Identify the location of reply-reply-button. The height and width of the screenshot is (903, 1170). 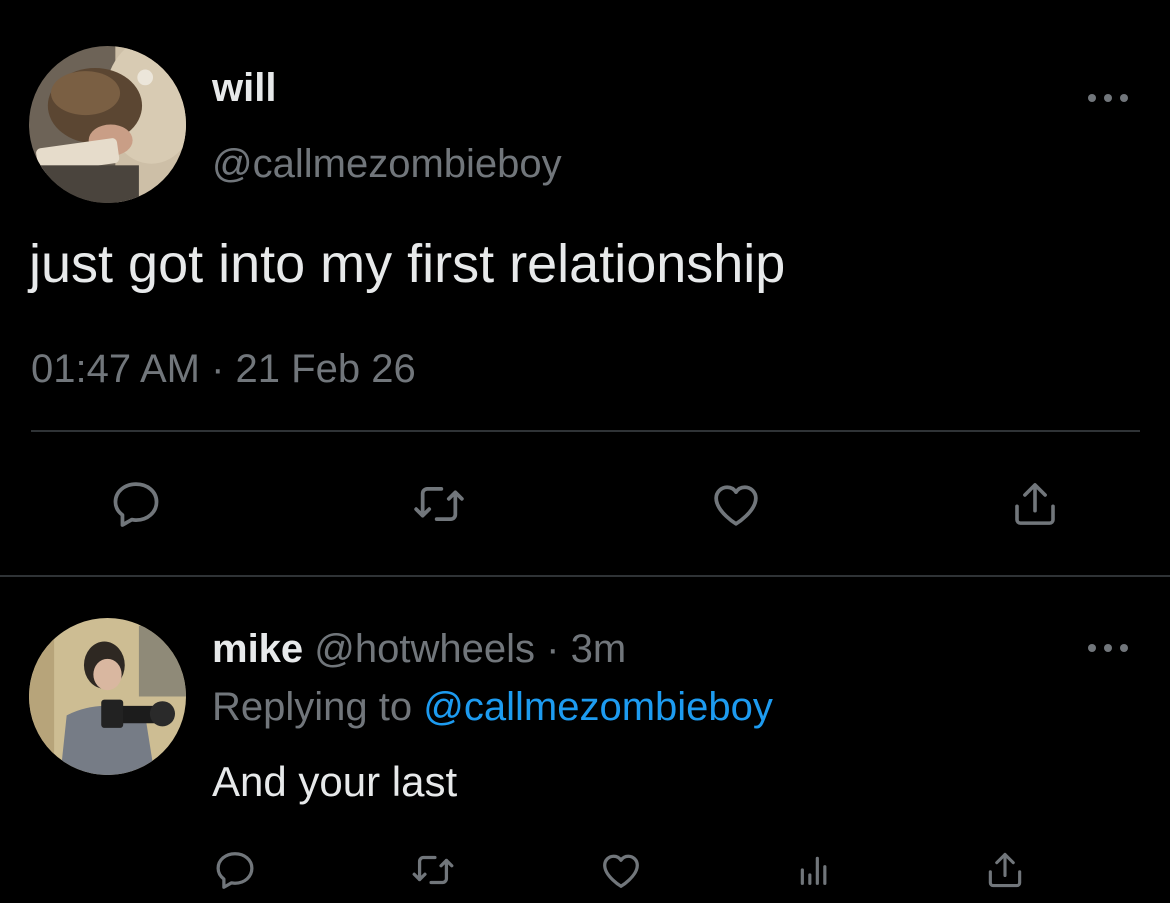
(235, 870).